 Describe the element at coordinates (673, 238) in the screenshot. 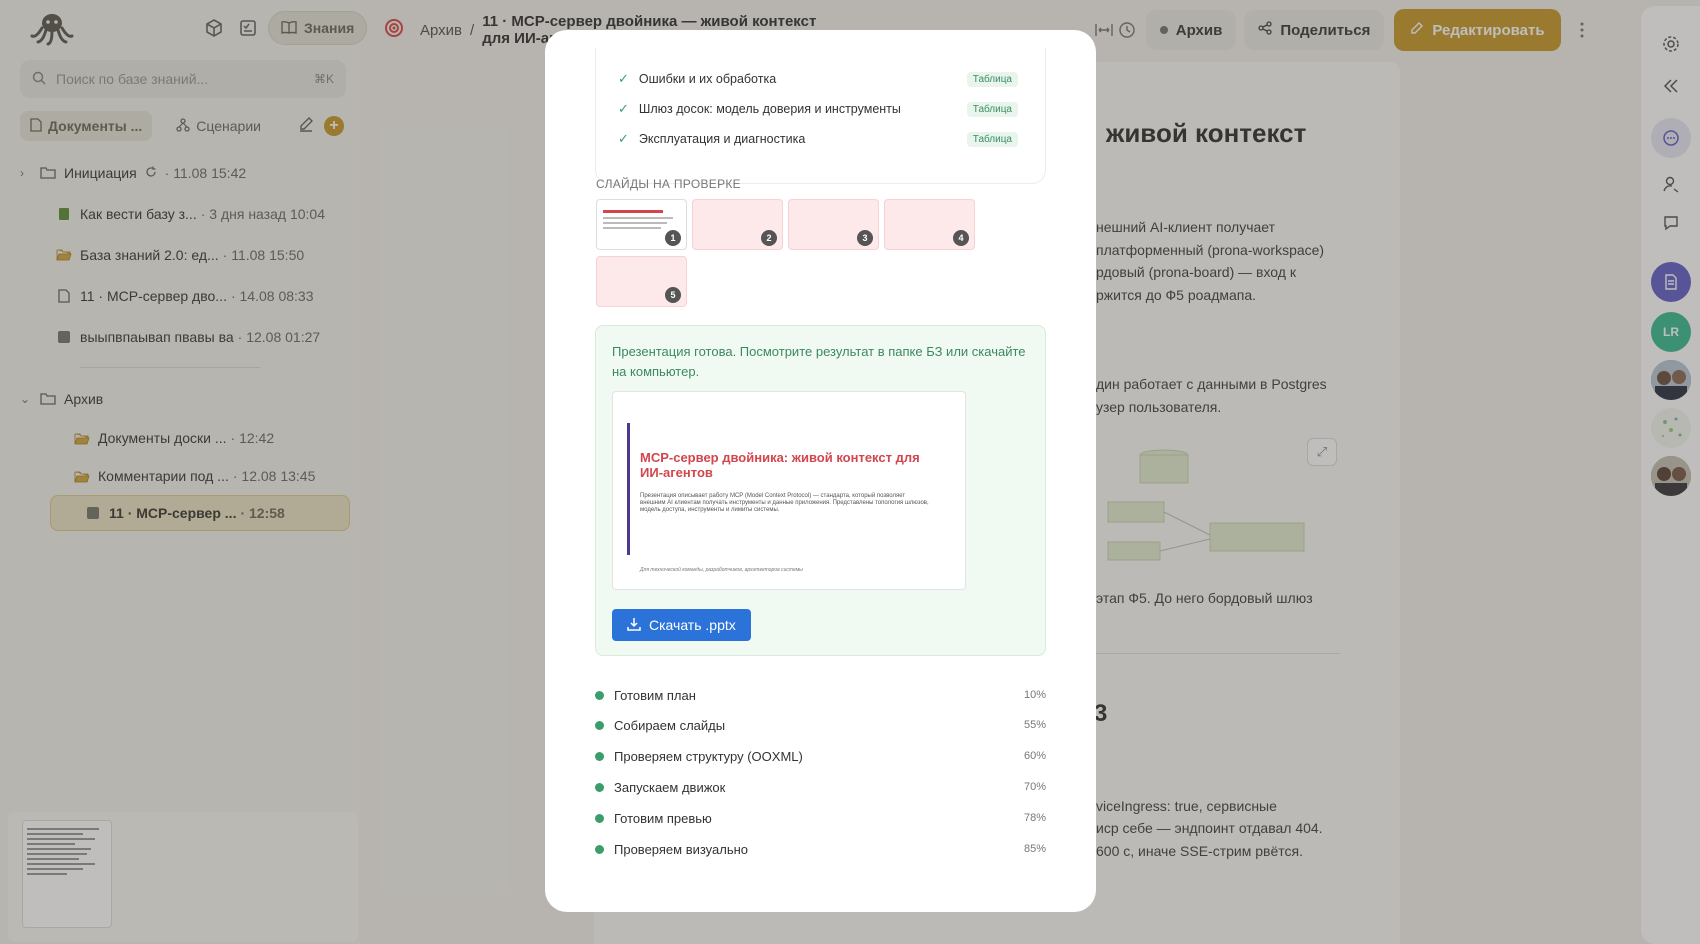

I see `slide-number: 1` at that location.